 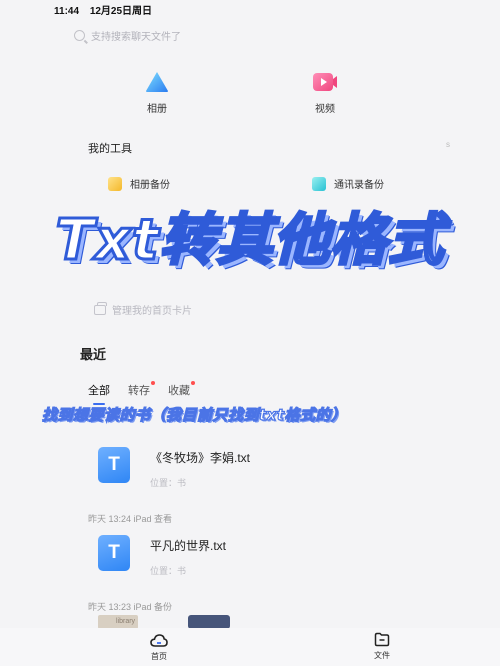 I want to click on tab-favorites: 收藏, so click(x=181, y=389).